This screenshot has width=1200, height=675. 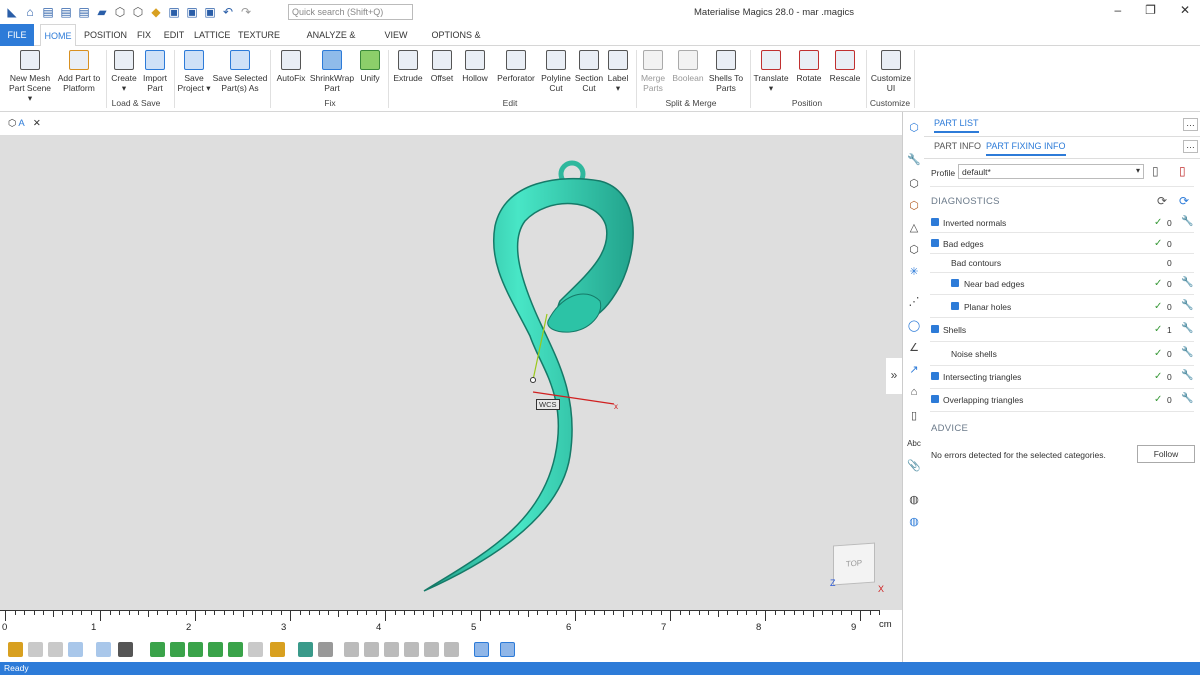 What do you see at coordinates (391, 649) in the screenshot?
I see `triangle-c-icon` at bounding box center [391, 649].